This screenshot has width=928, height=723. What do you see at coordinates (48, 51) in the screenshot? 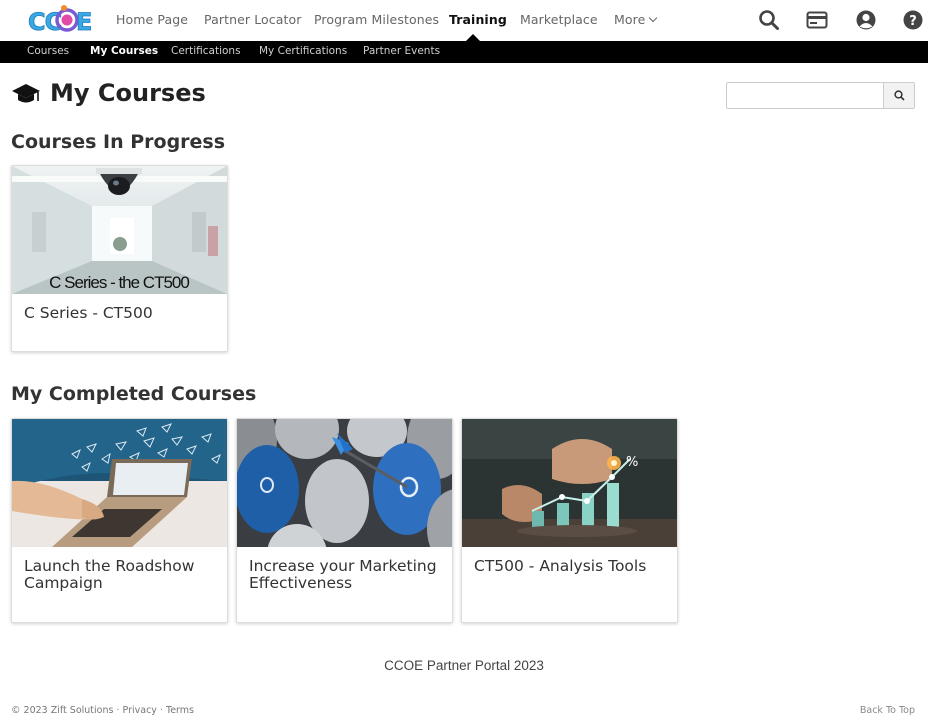
I see `subnav-courses: Courses` at bounding box center [48, 51].